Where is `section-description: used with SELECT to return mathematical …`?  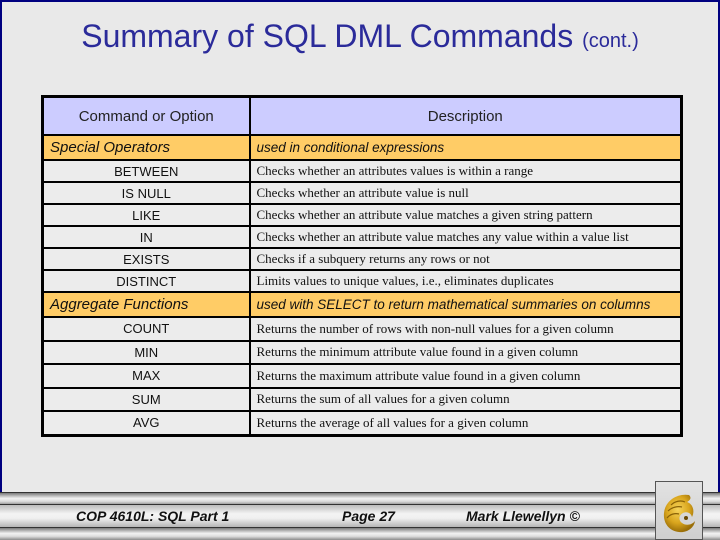
section-description: used with SELECT to return mathematical … is located at coordinates (465, 304).